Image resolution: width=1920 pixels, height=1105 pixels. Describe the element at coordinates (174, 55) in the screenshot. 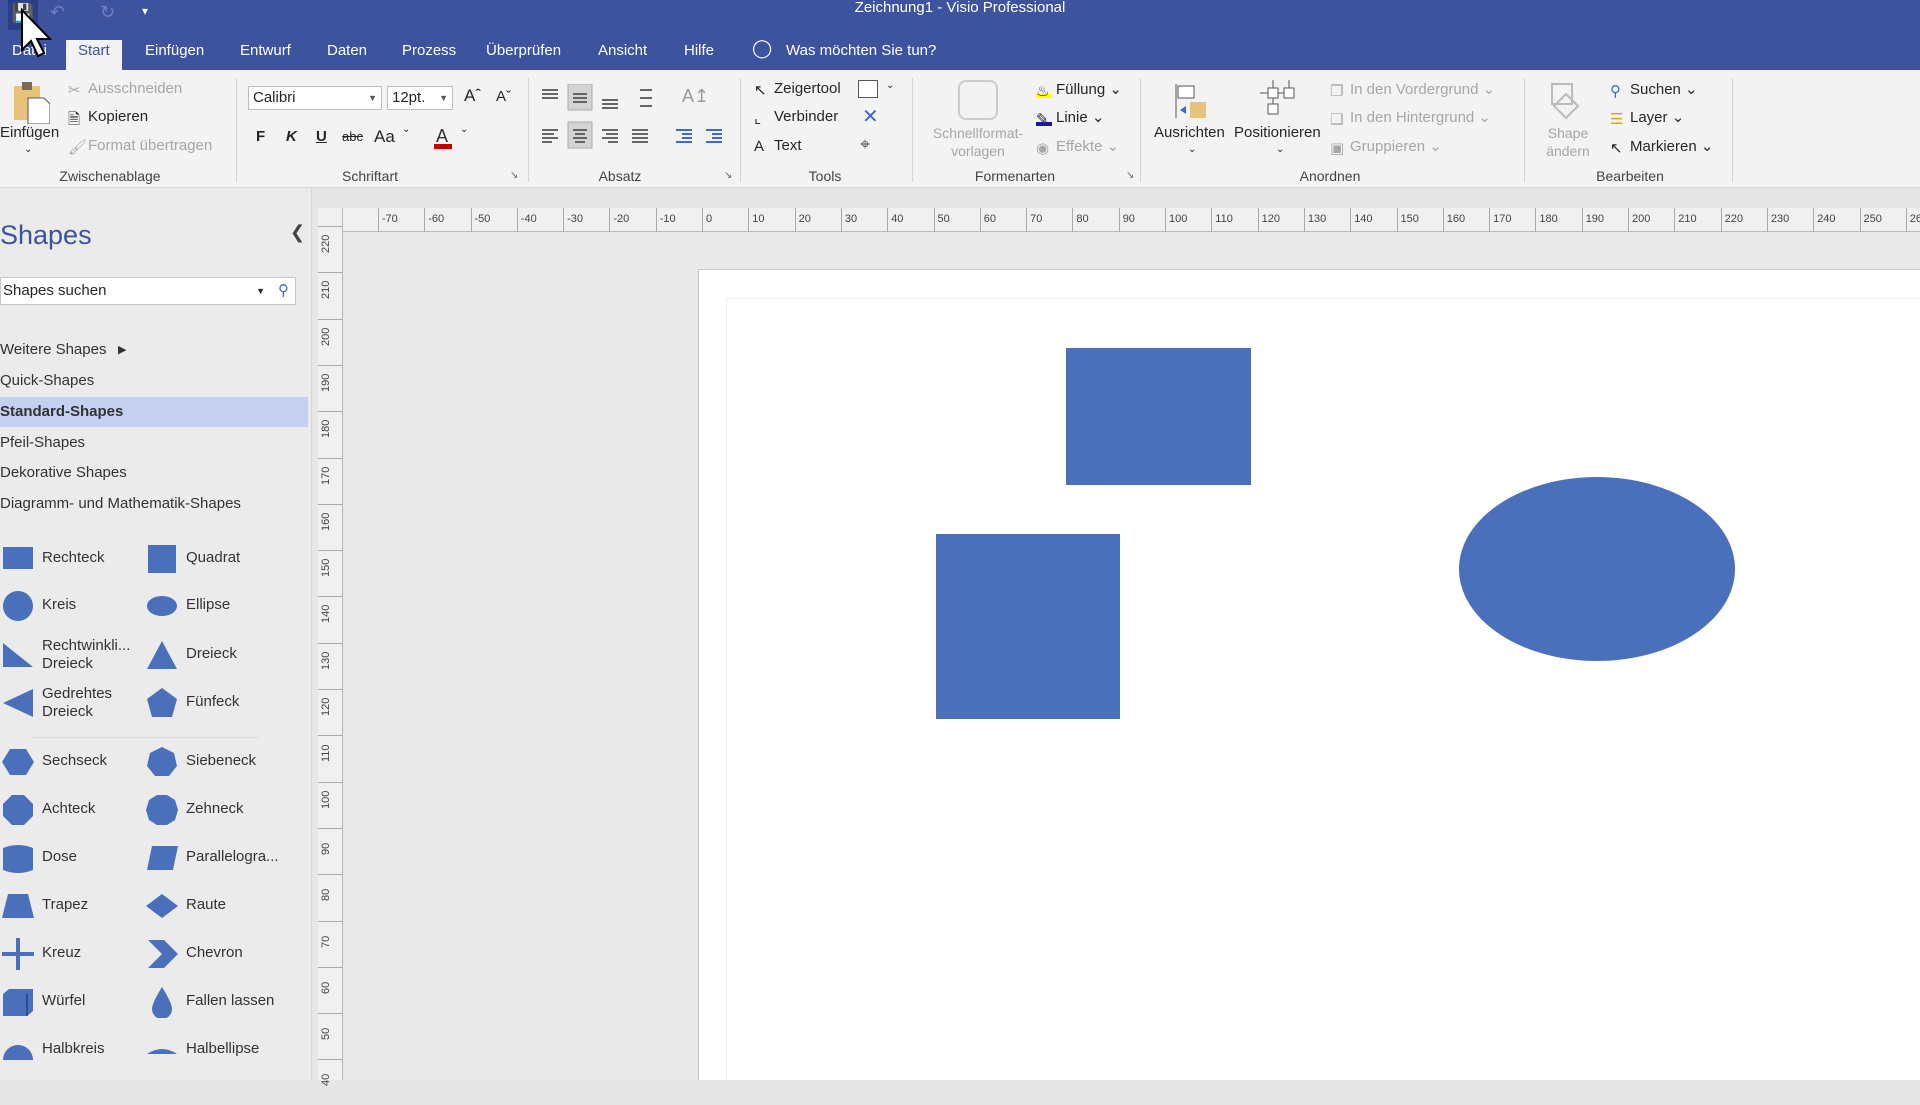

I see `tab-einfuegen: Einfügen` at that location.